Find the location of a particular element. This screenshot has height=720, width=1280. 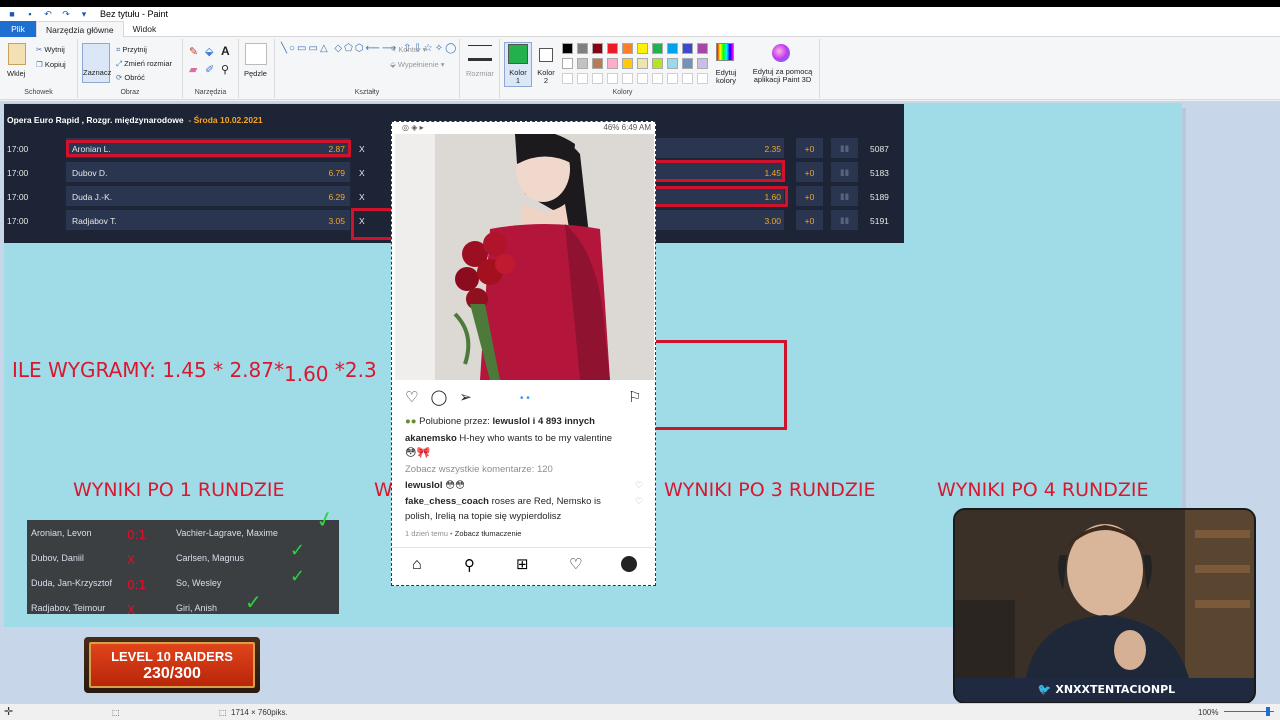

player-odds-button: Duda J.-K. 6.29 is located at coordinates (208, 196).